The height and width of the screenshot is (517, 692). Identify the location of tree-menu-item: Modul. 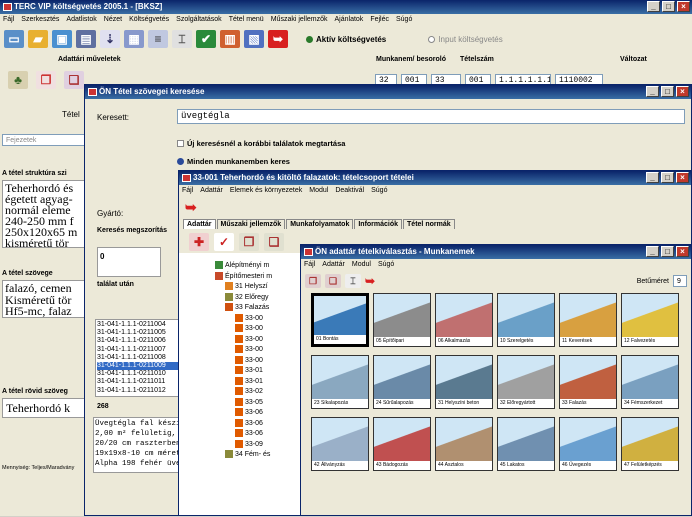
(318, 190).